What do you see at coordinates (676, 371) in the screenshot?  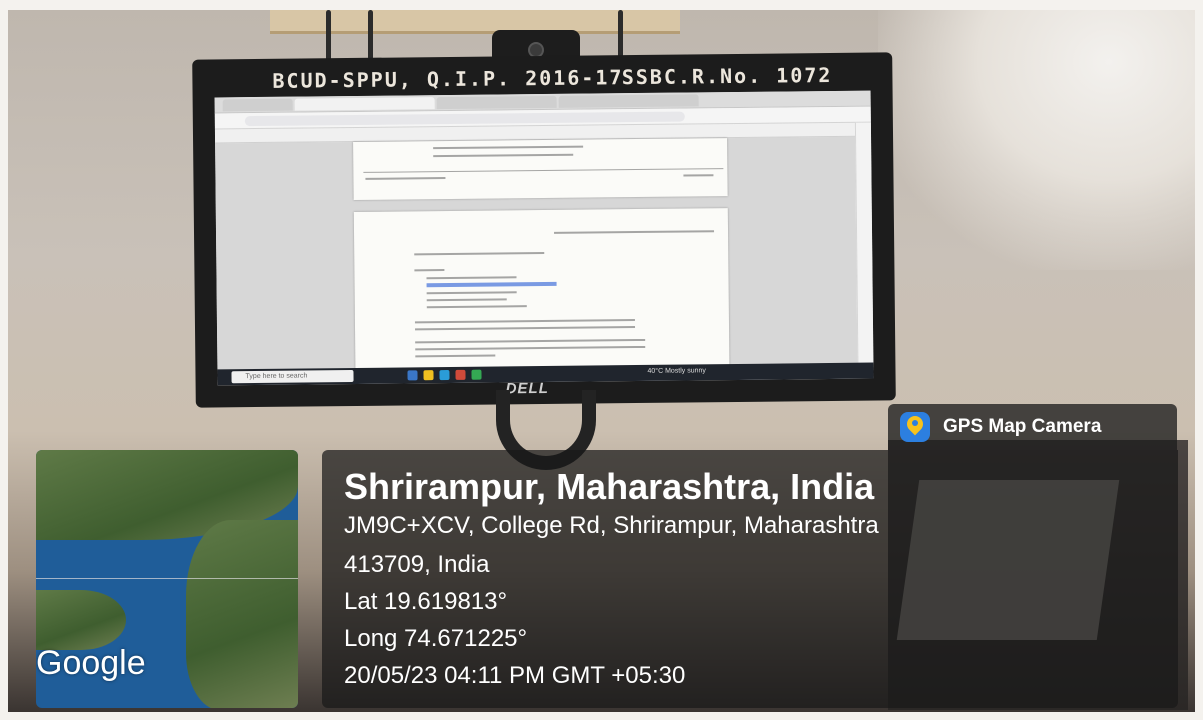 I see `taskbar-weather: 40°C Mostly sunny` at bounding box center [676, 371].